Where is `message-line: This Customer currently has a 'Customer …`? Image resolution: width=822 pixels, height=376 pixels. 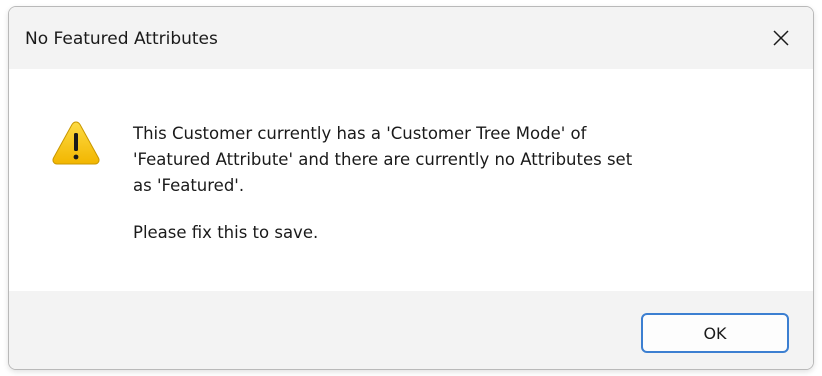 message-line: This Customer currently has a 'Customer … is located at coordinates (360, 133).